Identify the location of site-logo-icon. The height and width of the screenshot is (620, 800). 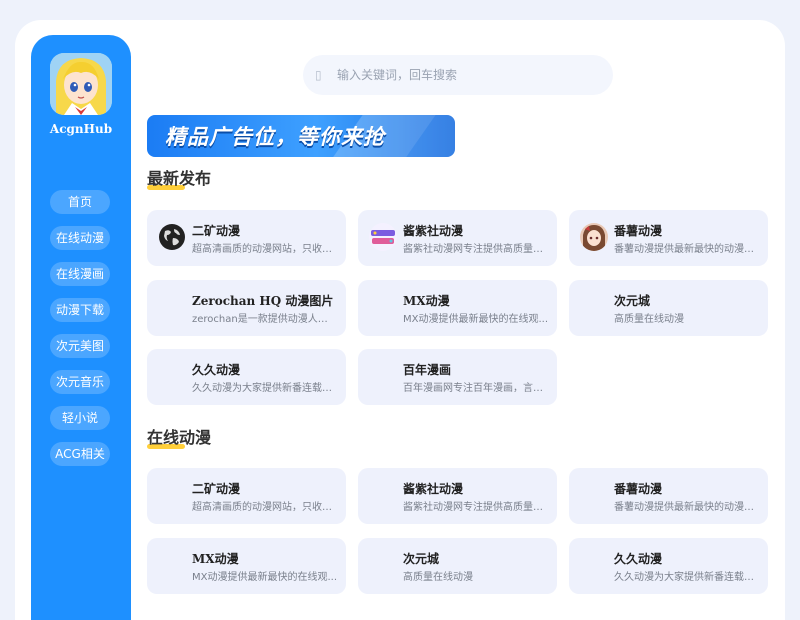
(383, 237).